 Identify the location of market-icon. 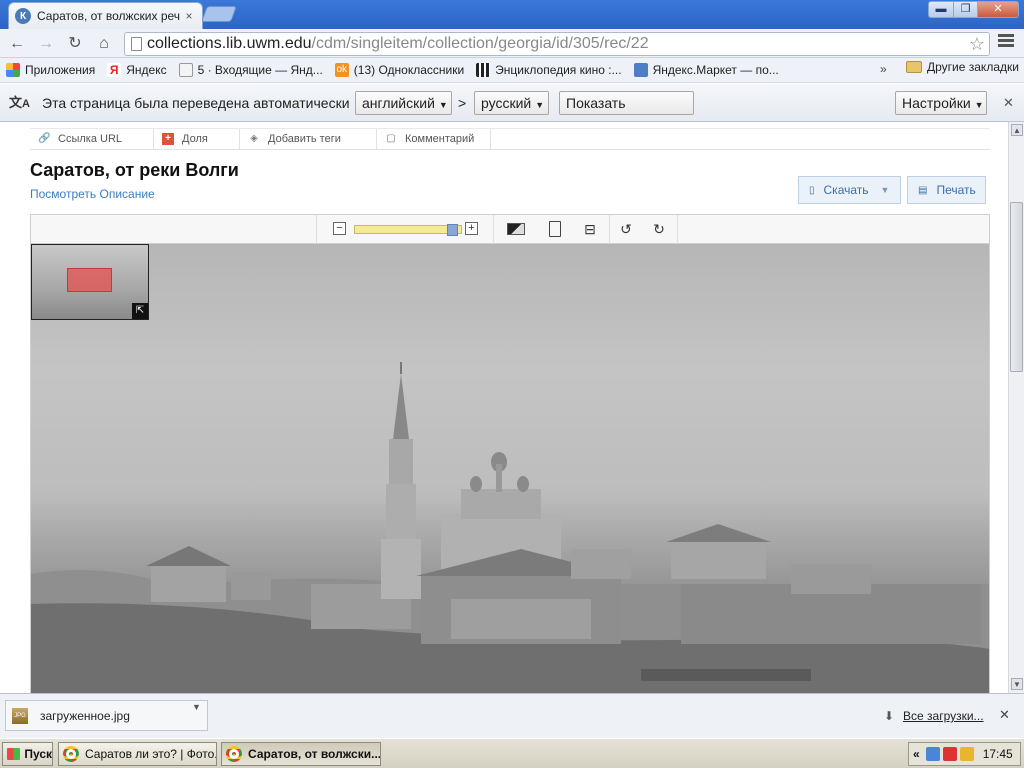
(640, 70).